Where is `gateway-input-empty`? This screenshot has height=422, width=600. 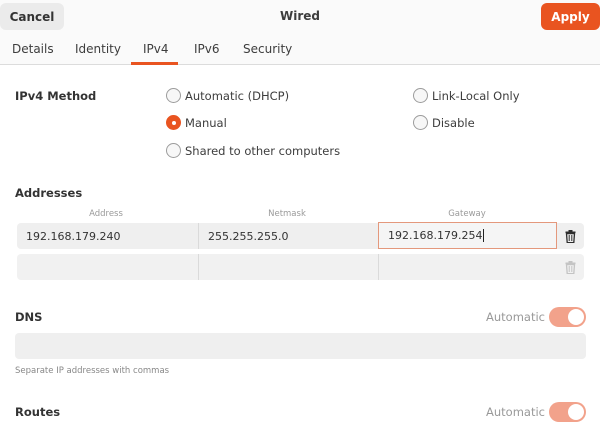 gateway-input-empty is located at coordinates (467, 267).